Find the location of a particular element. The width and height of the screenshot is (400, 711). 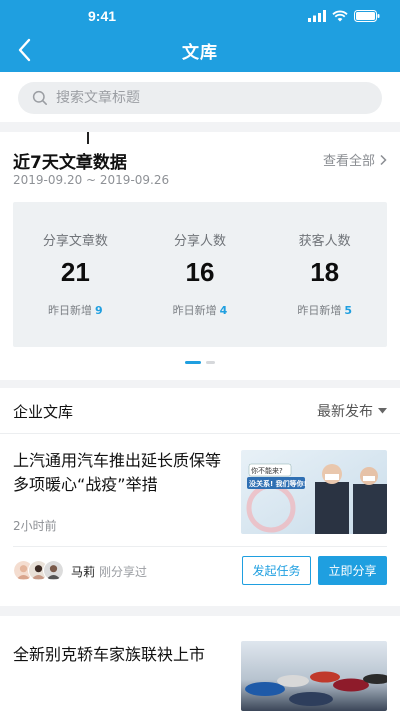

view-all-label: 查看全部 is located at coordinates (348, 161).